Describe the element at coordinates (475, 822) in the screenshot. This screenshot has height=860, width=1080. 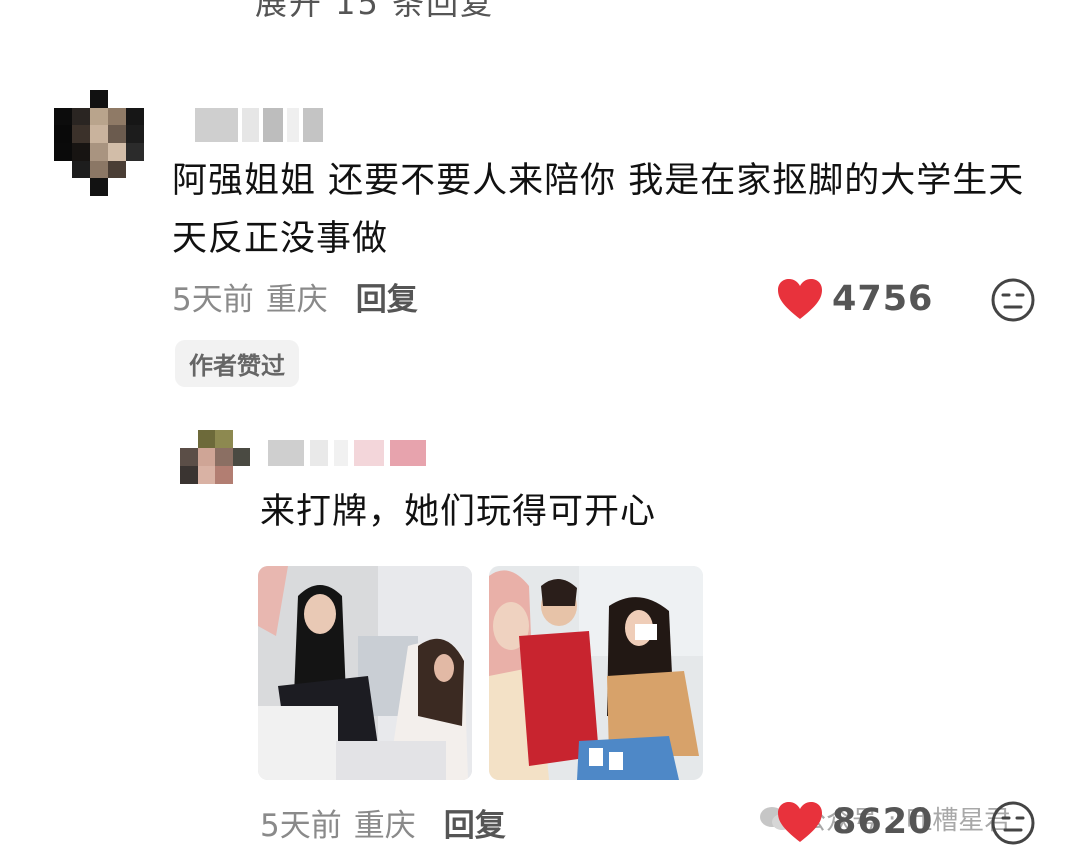
I see `reply-reply-button: 回复` at that location.